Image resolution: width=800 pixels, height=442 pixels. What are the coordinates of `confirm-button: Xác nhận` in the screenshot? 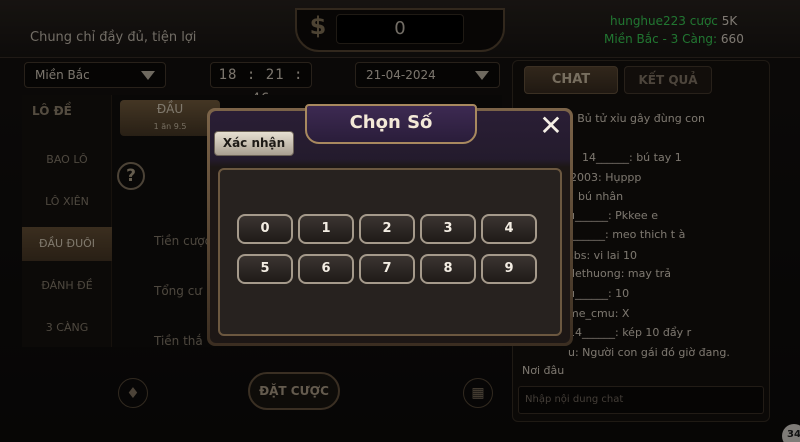 It's located at (254, 143).